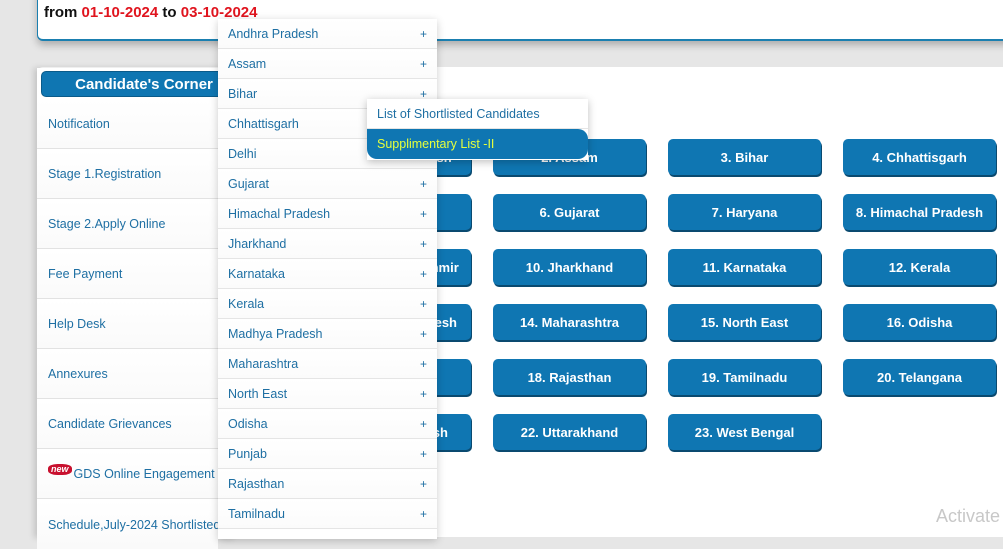  What do you see at coordinates (79, 124) in the screenshot?
I see `sidebar-item-label: Notification` at bounding box center [79, 124].